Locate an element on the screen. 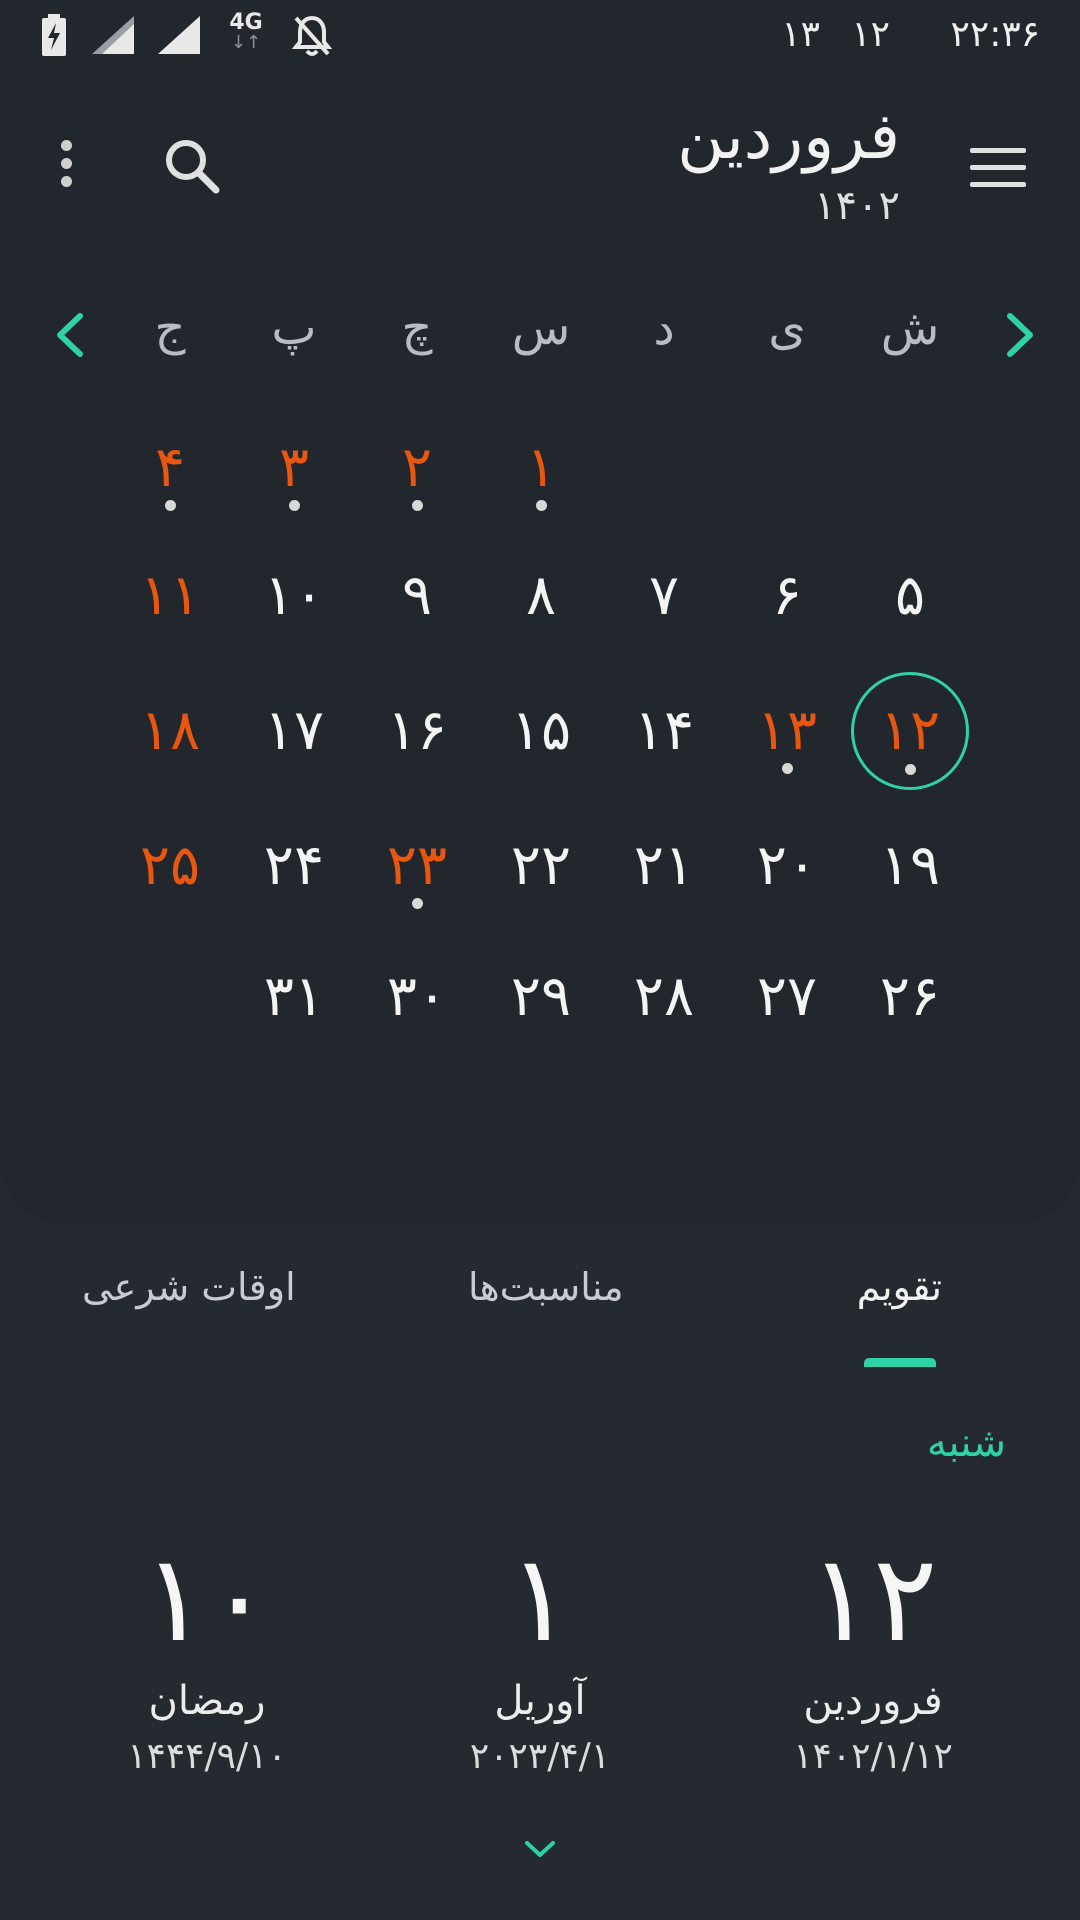 The image size is (1080, 1920). persian-day-number: ۱۲ is located at coordinates (873, 1599).